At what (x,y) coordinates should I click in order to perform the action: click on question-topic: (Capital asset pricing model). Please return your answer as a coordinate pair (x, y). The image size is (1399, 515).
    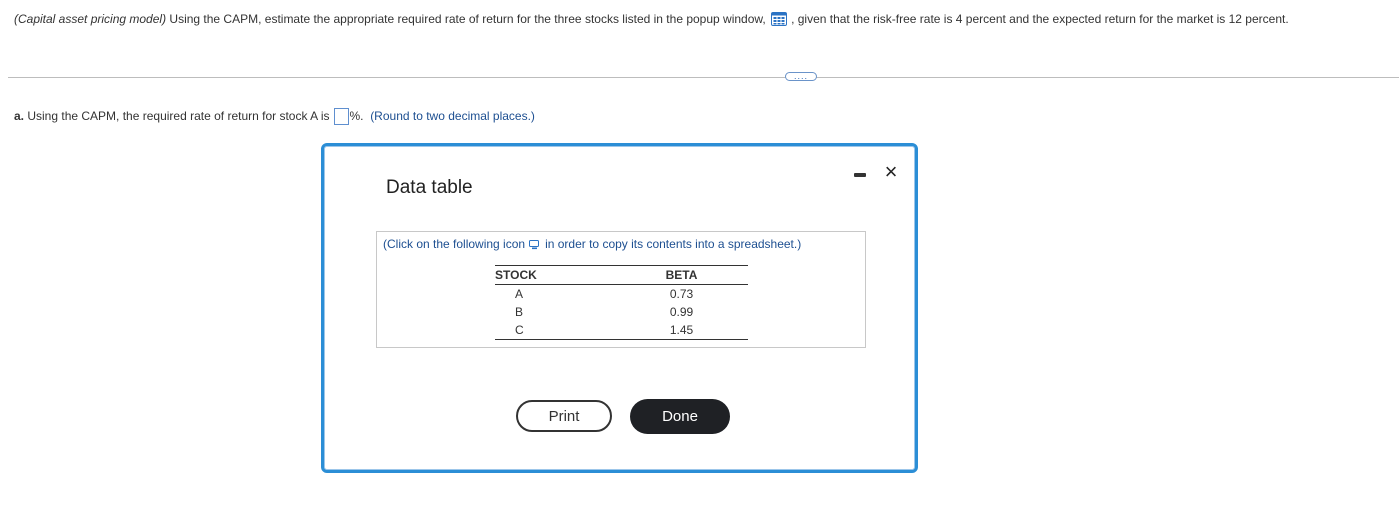
    Looking at the image, I should click on (90, 19).